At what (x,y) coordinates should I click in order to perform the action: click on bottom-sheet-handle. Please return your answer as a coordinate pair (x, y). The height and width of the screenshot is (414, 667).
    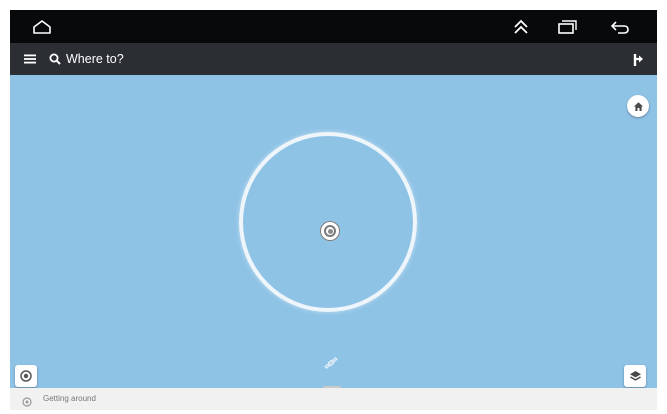
    Looking at the image, I should click on (332, 387).